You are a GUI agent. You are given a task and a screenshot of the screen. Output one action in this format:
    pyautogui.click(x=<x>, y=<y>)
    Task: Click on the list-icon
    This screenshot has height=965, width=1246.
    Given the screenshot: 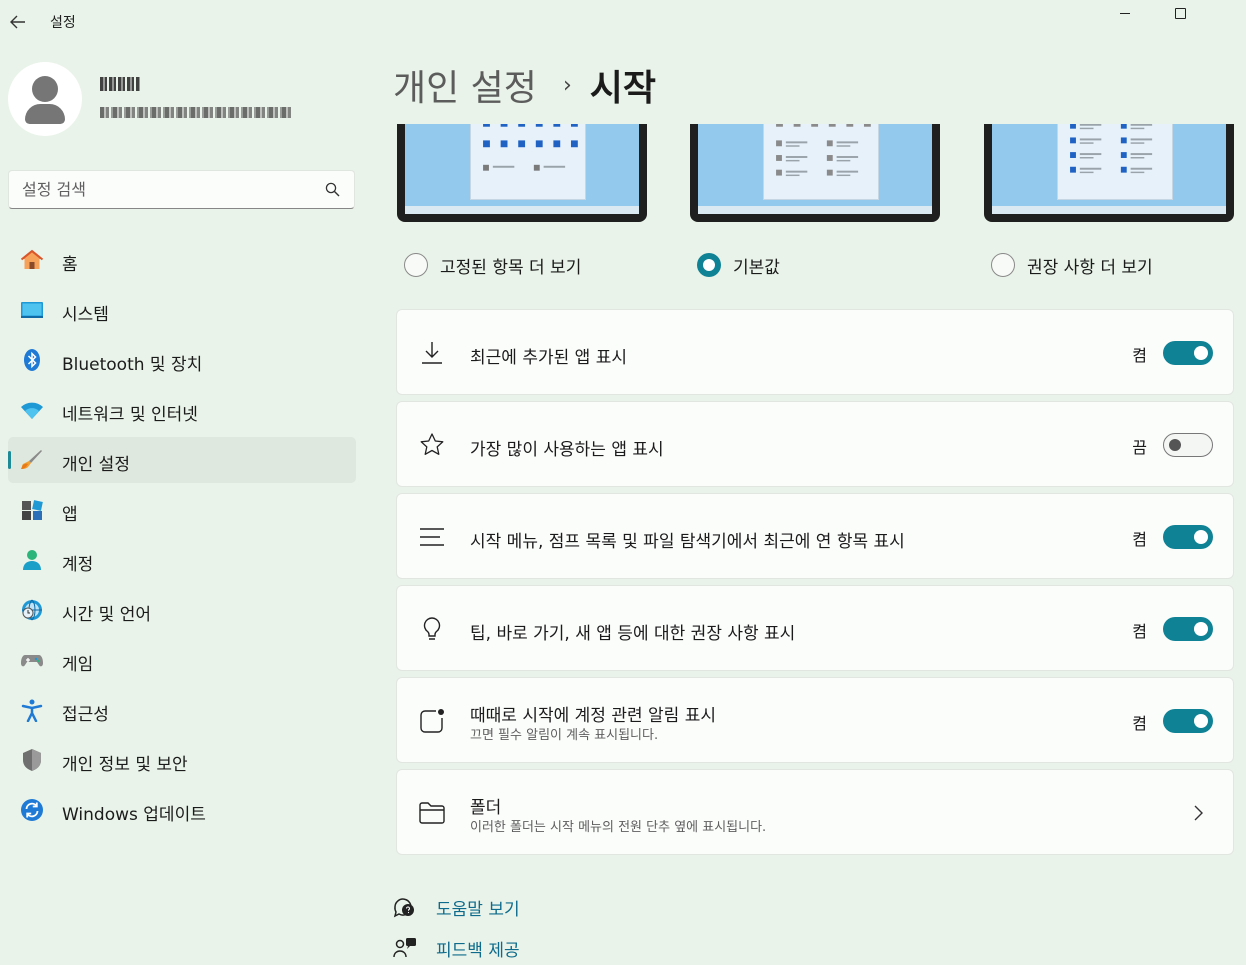 What is the action you would take?
    pyautogui.click(x=432, y=537)
    